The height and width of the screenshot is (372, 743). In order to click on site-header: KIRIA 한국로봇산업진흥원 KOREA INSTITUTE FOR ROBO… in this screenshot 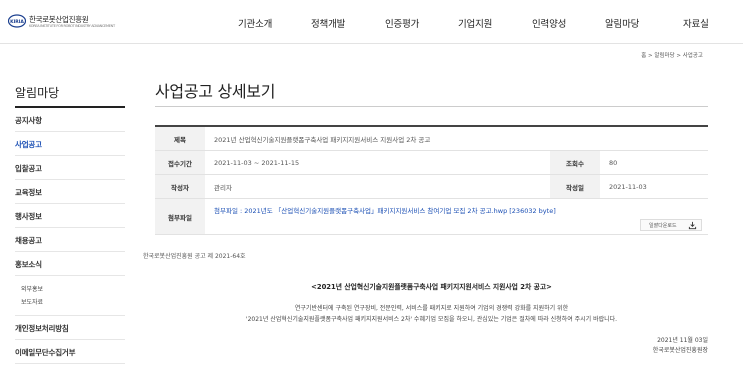, I will do `click(371, 22)`.